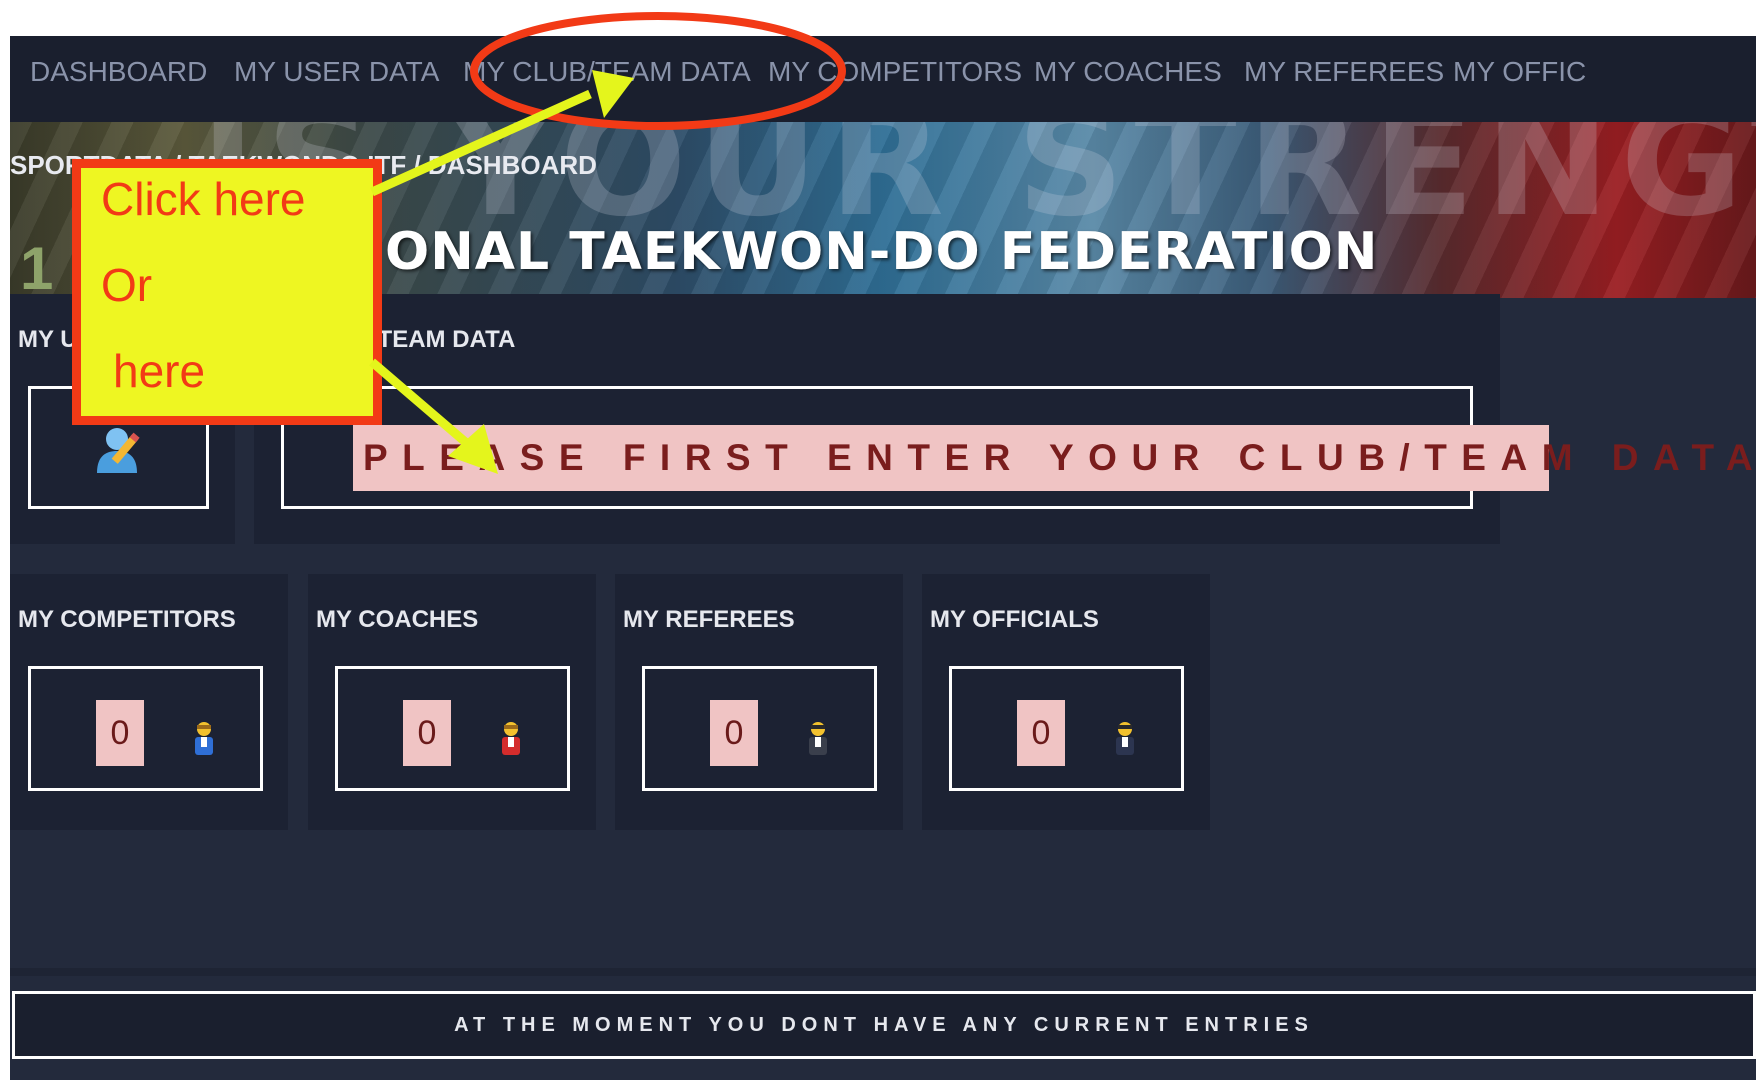 Image resolution: width=1756 pixels, height=1080 pixels. I want to click on competitors-title: MY COMPETITORS, so click(127, 619).